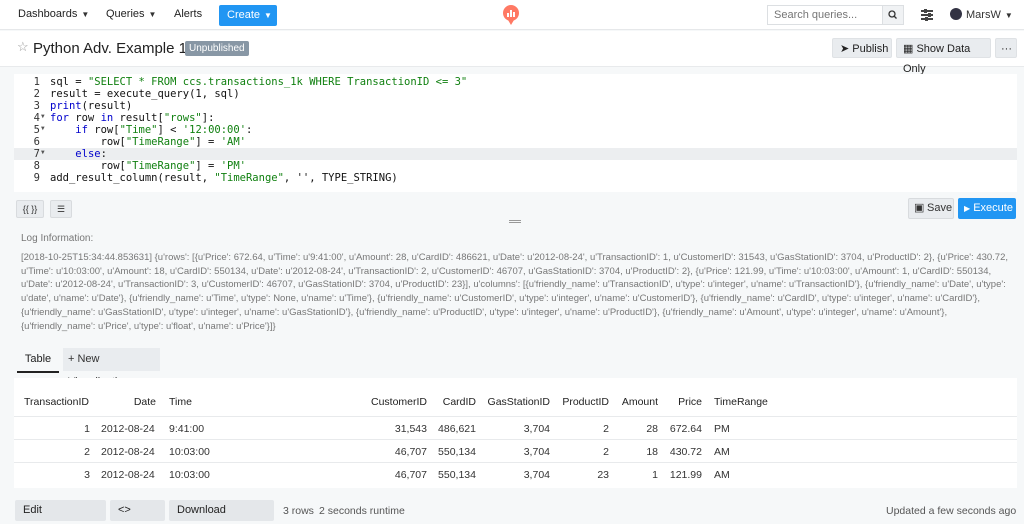 This screenshot has width=1024, height=524. Describe the element at coordinates (188, 14) in the screenshot. I see `nav-alerts: Alerts` at that location.